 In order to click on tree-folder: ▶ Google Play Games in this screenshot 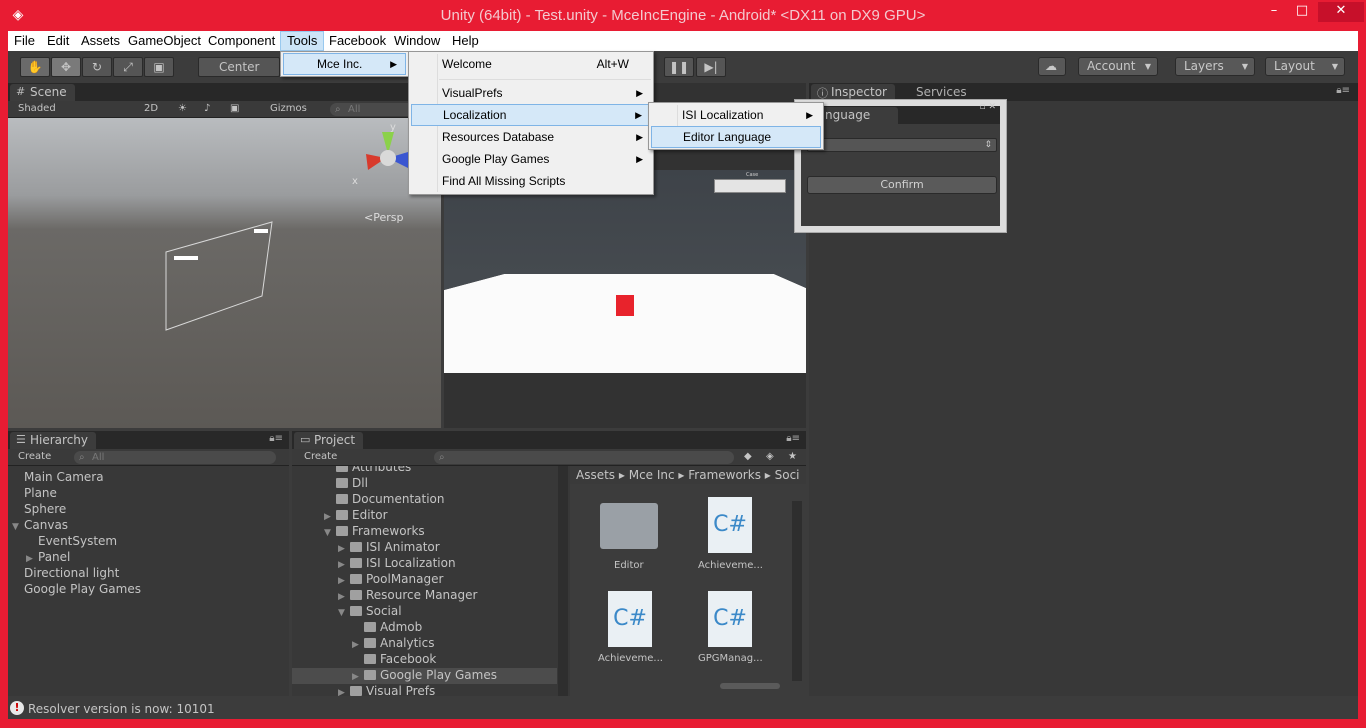, I will do `click(424, 676)`.